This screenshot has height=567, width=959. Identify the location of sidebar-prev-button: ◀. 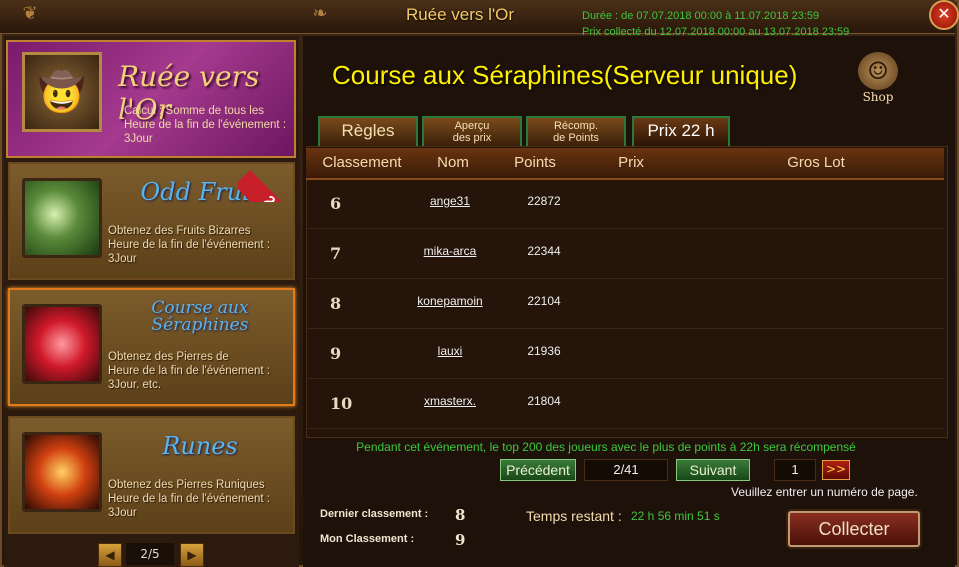
(110, 555).